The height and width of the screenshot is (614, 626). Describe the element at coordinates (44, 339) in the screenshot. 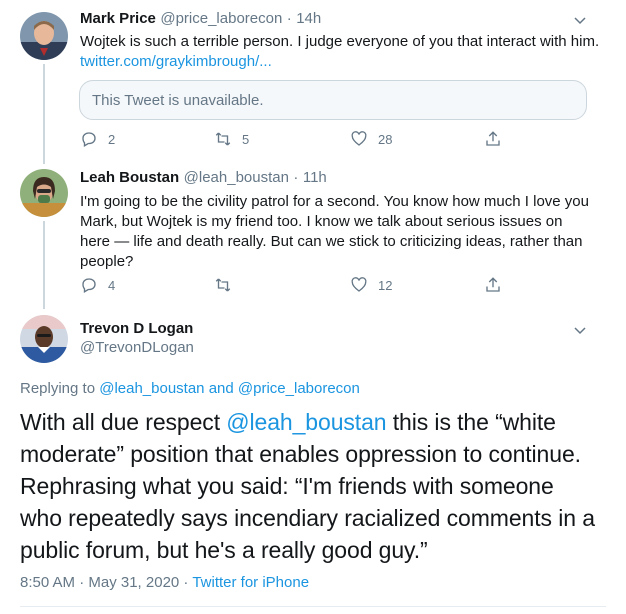

I see `avatar-trevon-logan` at that location.